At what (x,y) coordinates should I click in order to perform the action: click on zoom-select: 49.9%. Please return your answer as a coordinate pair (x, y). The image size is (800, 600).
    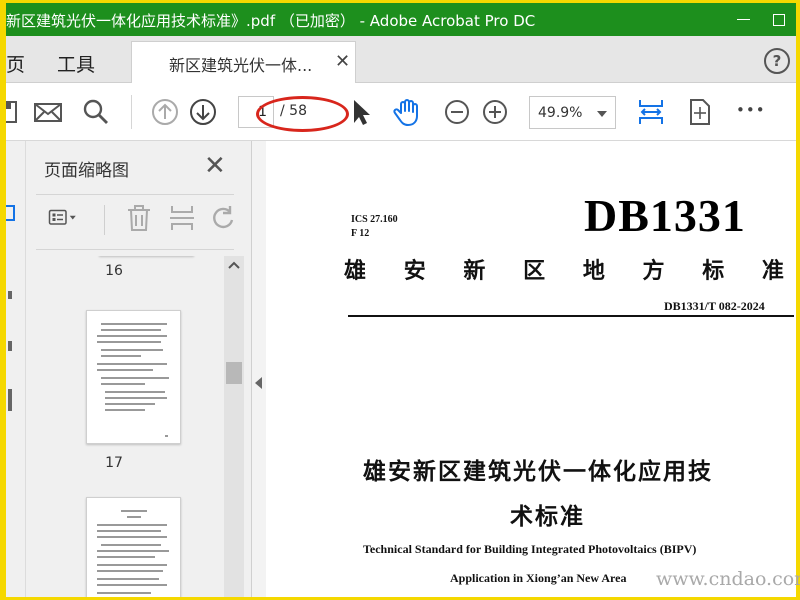
    Looking at the image, I should click on (572, 112).